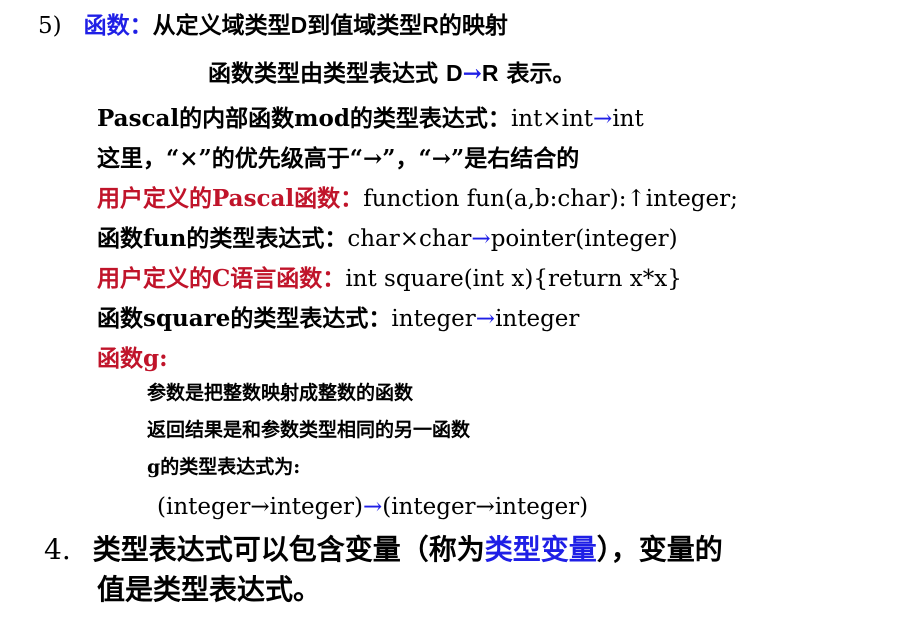 This screenshot has width=899, height=620. Describe the element at coordinates (365, 25) in the screenshot. I see `section5-desc-b: 到值域类型` at that location.